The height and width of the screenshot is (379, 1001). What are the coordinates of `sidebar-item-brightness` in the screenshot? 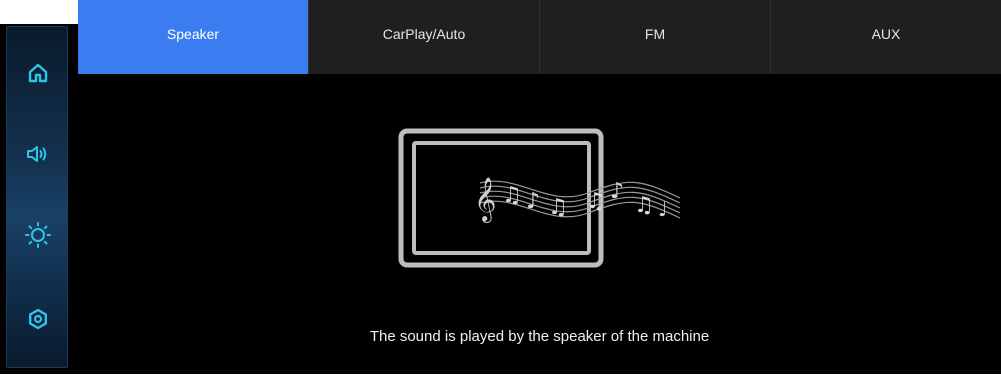 It's located at (38, 235).